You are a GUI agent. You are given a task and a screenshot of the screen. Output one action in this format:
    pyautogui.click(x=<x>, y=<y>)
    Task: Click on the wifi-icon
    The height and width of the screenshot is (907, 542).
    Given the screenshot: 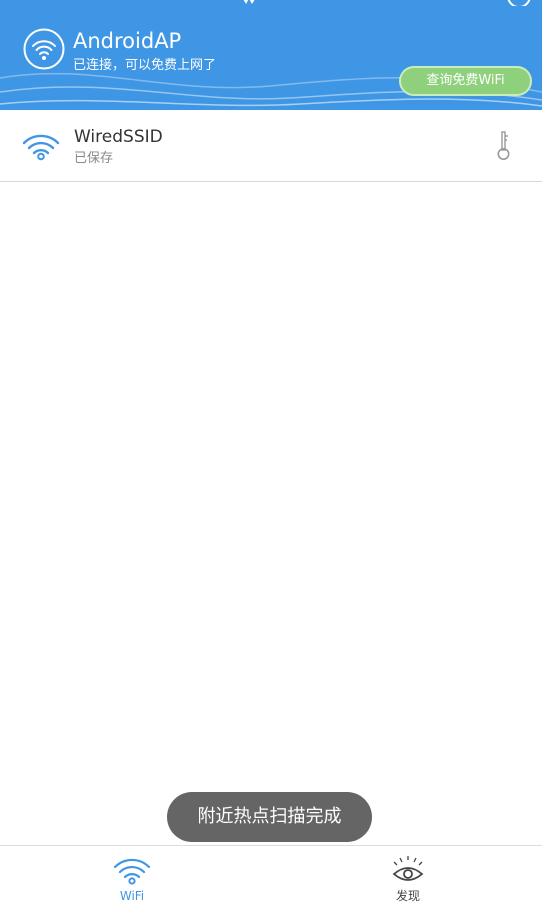 What is the action you would take?
    pyautogui.click(x=132, y=871)
    